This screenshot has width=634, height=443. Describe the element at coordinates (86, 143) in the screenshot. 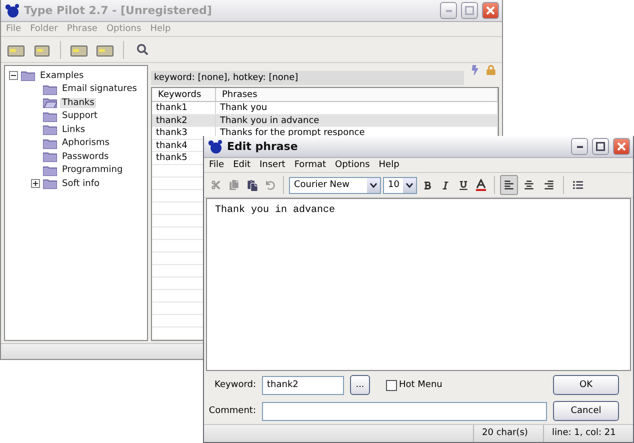

I see `tree-item: Aphorisms` at that location.